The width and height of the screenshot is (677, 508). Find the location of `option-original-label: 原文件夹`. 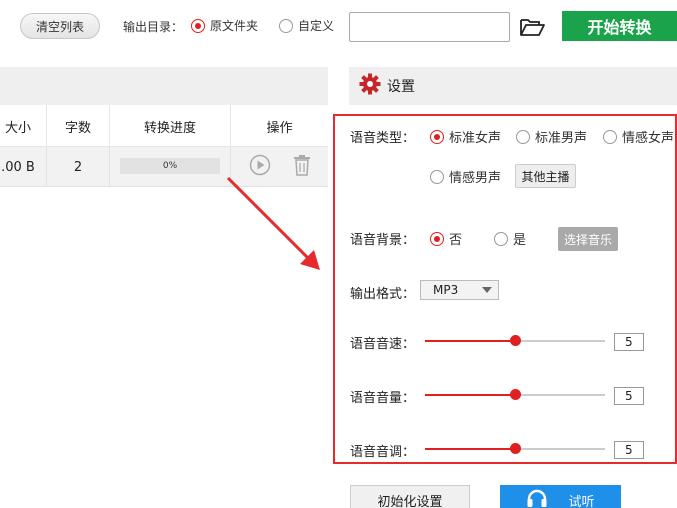

option-original-label: 原文件夹 is located at coordinates (234, 26).